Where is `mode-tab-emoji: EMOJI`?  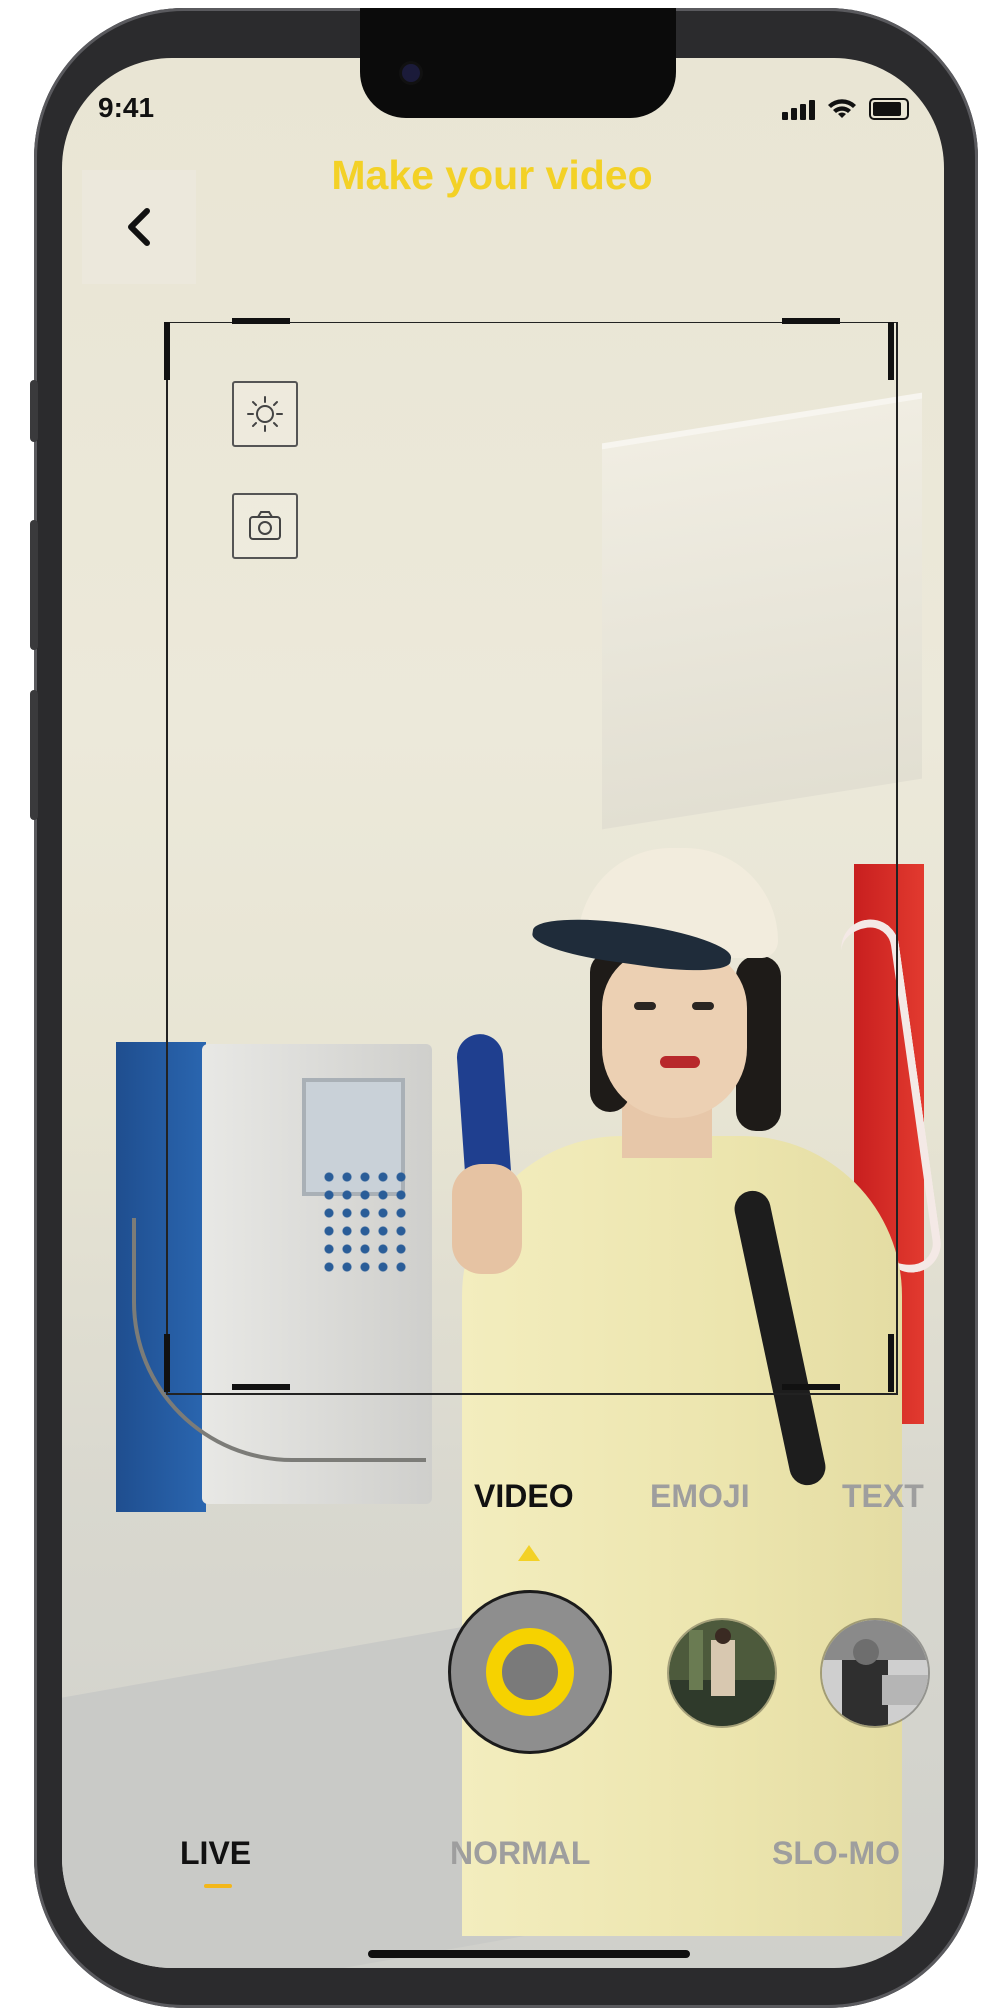 mode-tab-emoji: EMOJI is located at coordinates (700, 1496).